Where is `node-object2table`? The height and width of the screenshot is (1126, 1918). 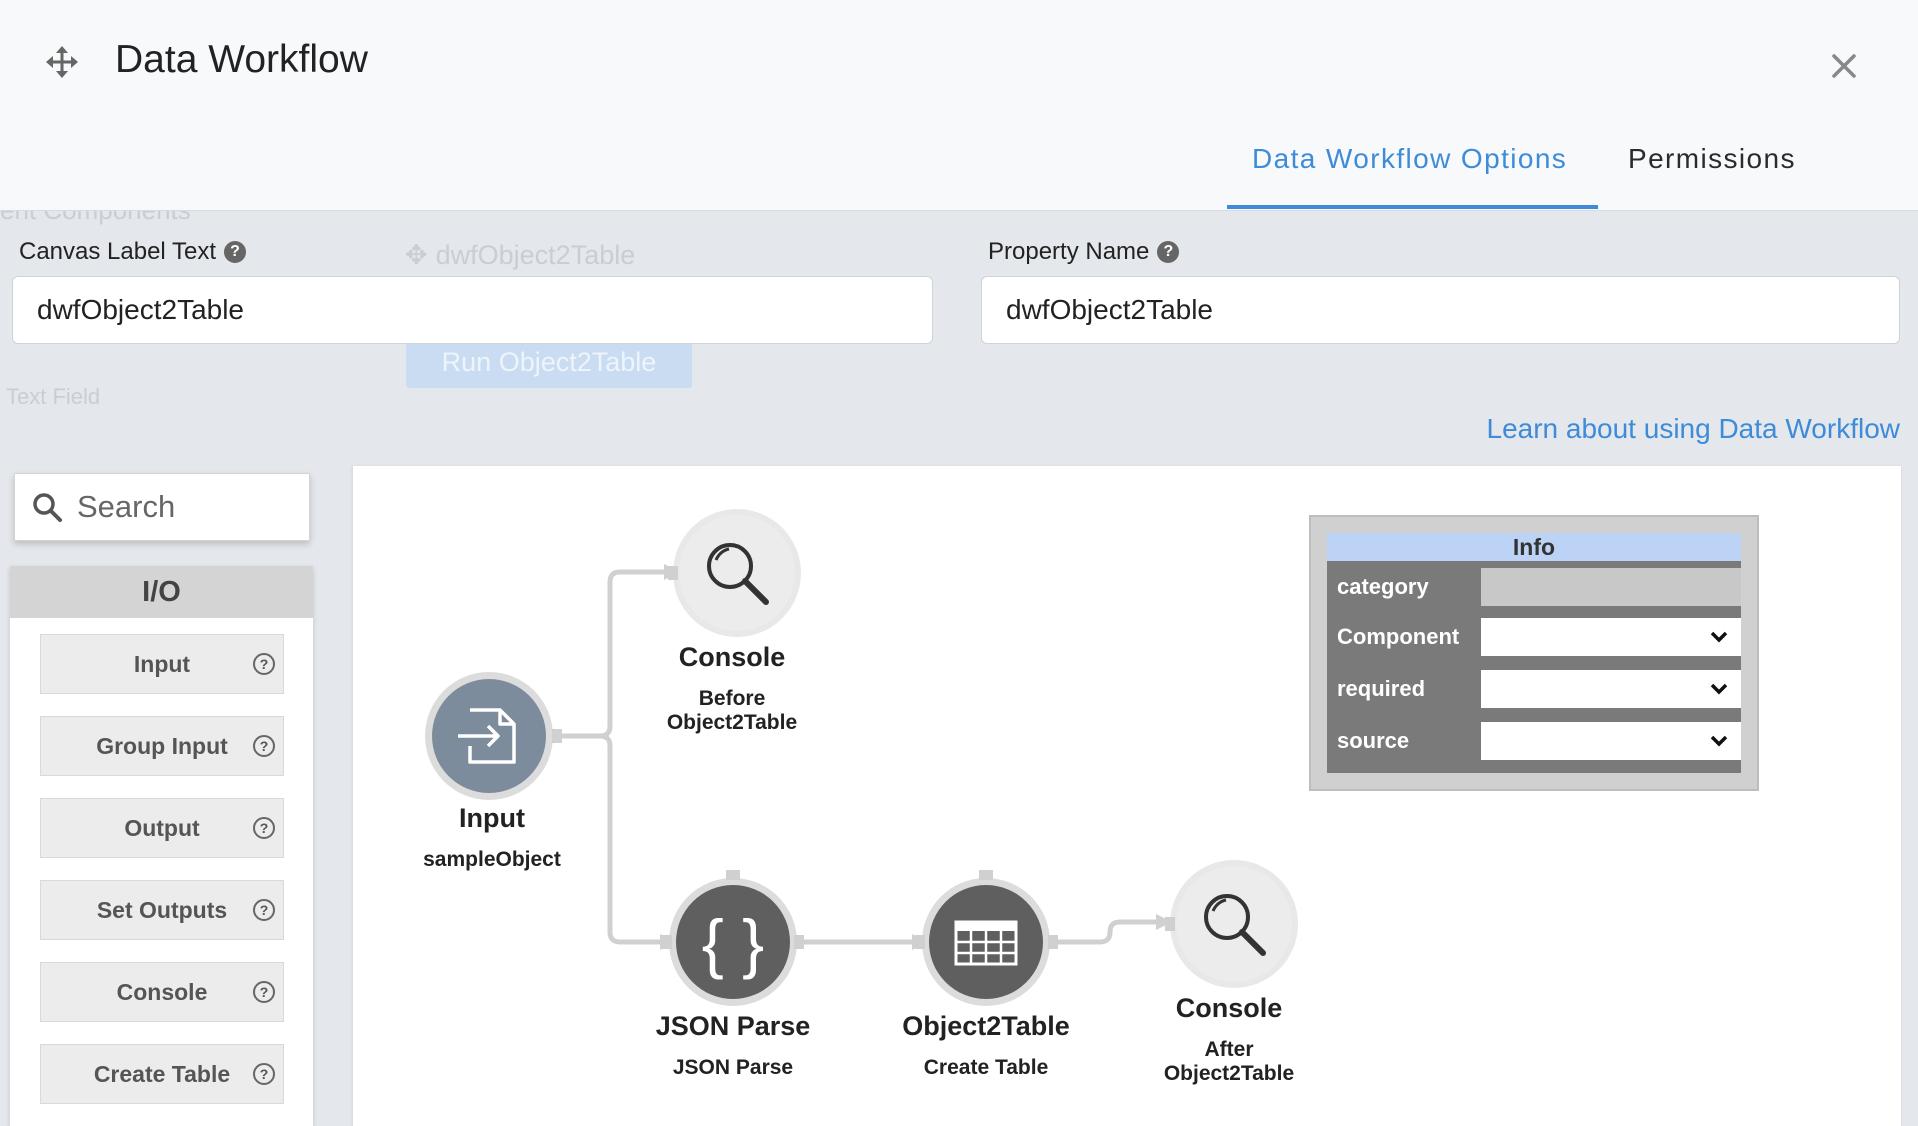 node-object2table is located at coordinates (986, 938).